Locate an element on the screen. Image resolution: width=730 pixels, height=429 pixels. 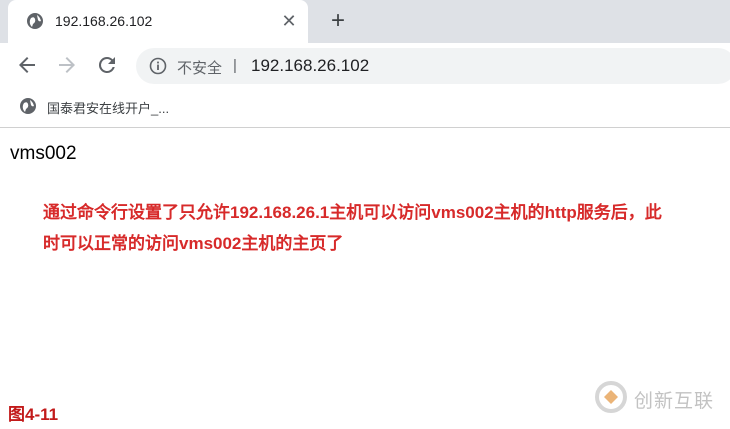
info-icon is located at coordinates (158, 66).